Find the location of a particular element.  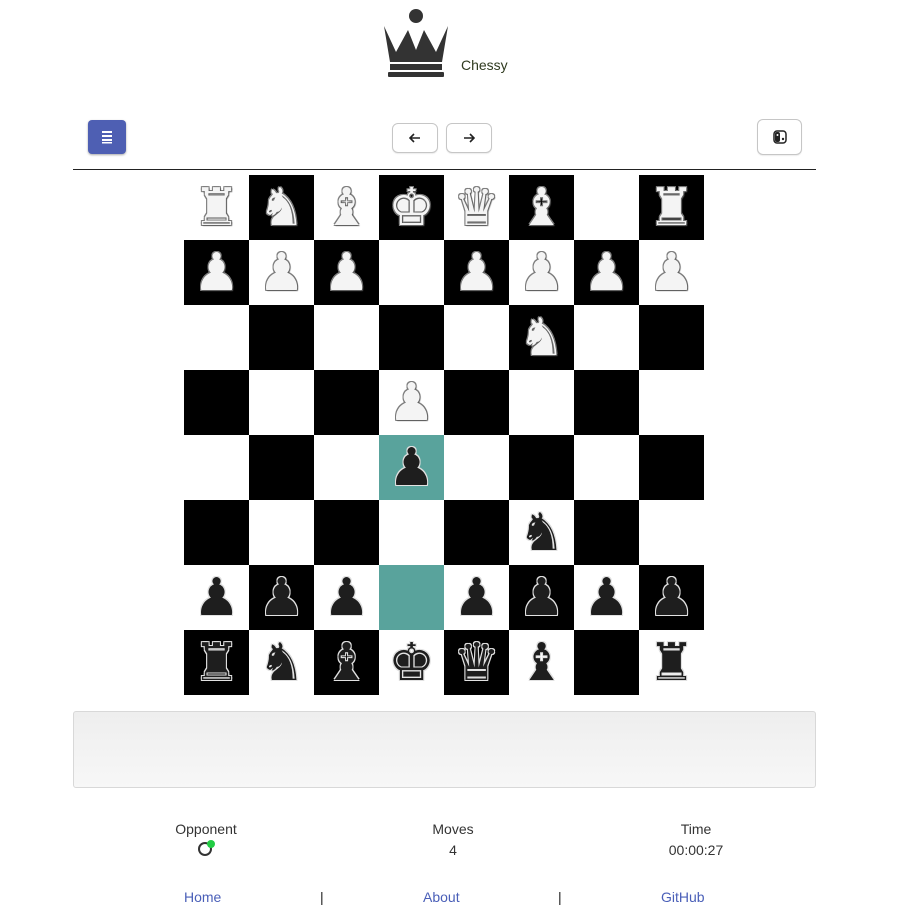

black-knight-icon: ♞ is located at coordinates (541, 533).